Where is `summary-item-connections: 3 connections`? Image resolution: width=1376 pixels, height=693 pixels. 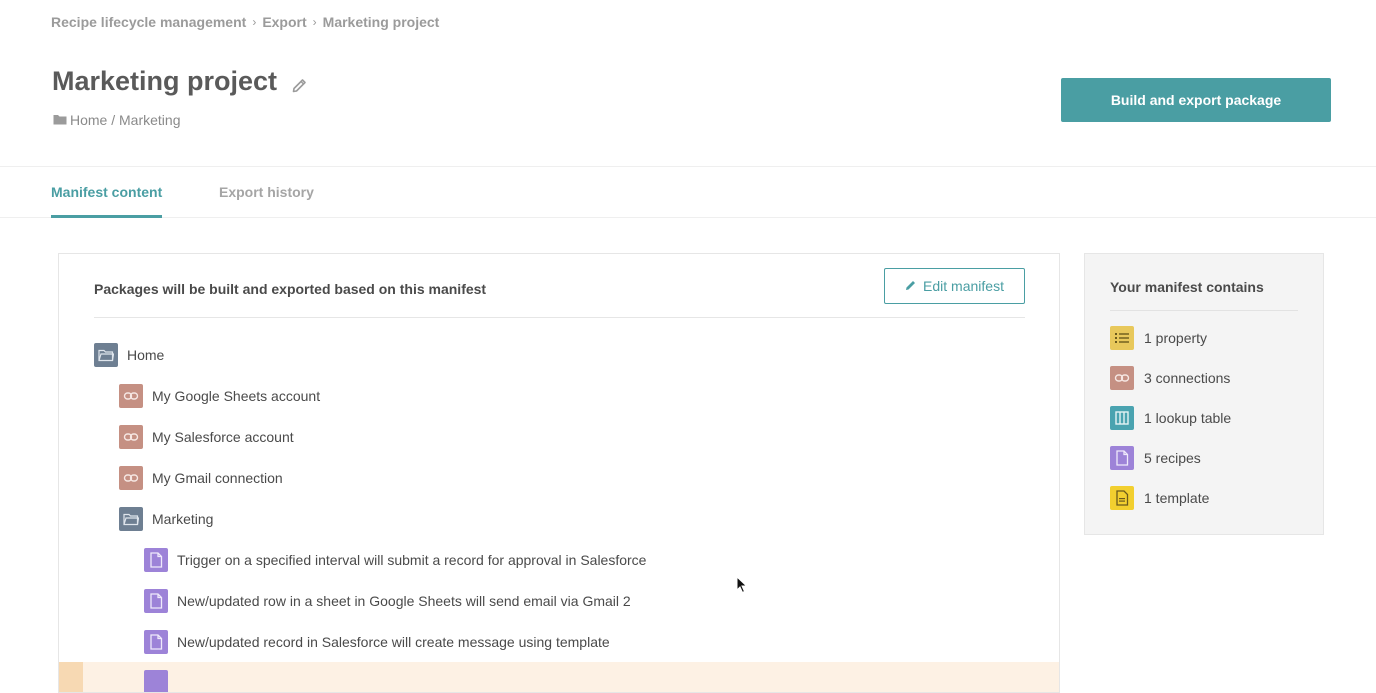 summary-item-connections: 3 connections is located at coordinates (1170, 378).